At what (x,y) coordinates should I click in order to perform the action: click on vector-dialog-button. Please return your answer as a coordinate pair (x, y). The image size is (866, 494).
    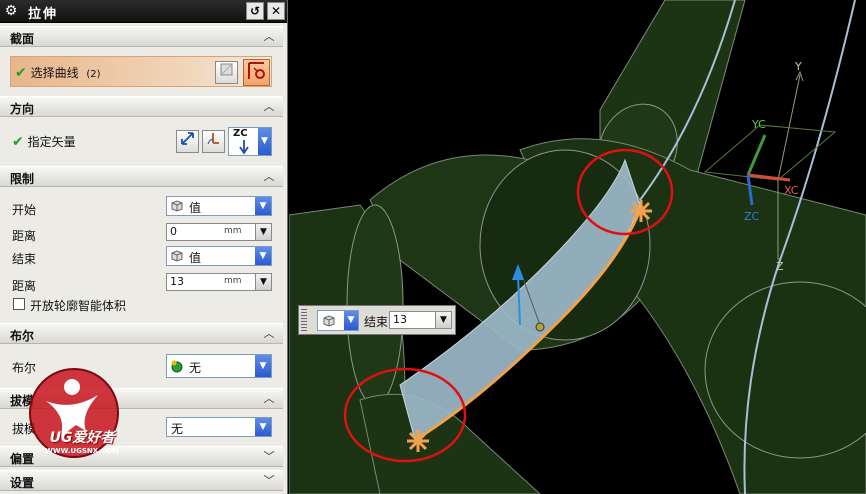
    Looking at the image, I should click on (213, 141).